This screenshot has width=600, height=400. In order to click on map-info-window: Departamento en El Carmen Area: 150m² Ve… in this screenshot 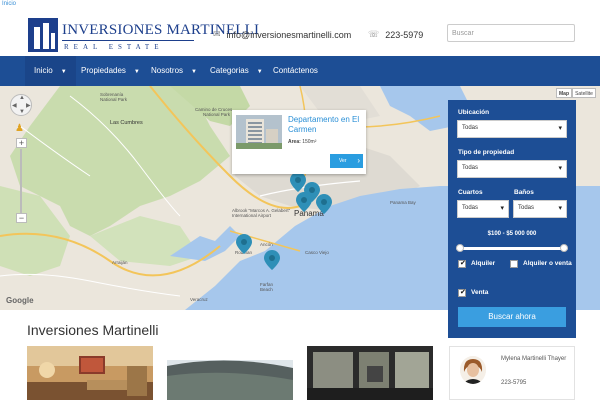, I will do `click(299, 142)`.